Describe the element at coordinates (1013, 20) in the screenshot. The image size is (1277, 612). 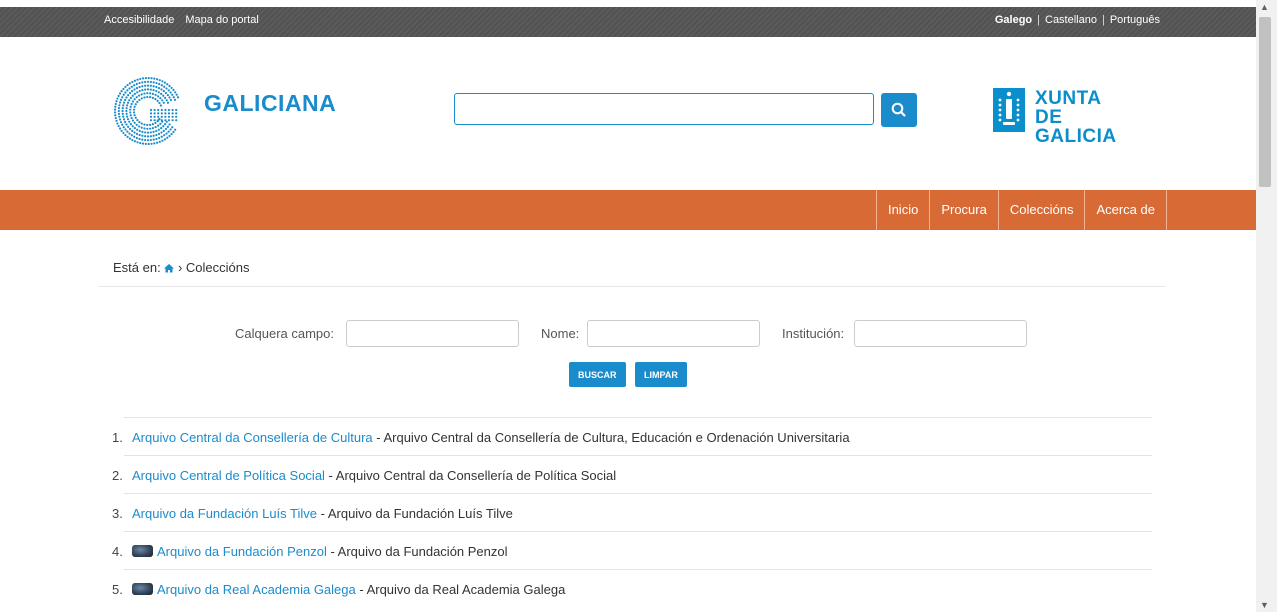
I see `language-galego: Galego` at that location.